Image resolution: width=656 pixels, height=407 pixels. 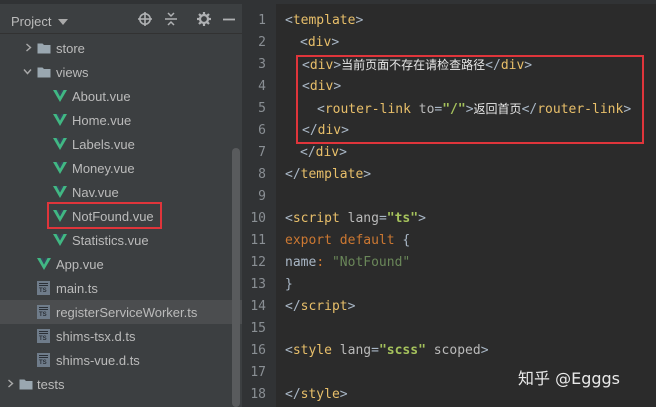 What do you see at coordinates (121, 19) in the screenshot?
I see `project-pane-header: Project` at bounding box center [121, 19].